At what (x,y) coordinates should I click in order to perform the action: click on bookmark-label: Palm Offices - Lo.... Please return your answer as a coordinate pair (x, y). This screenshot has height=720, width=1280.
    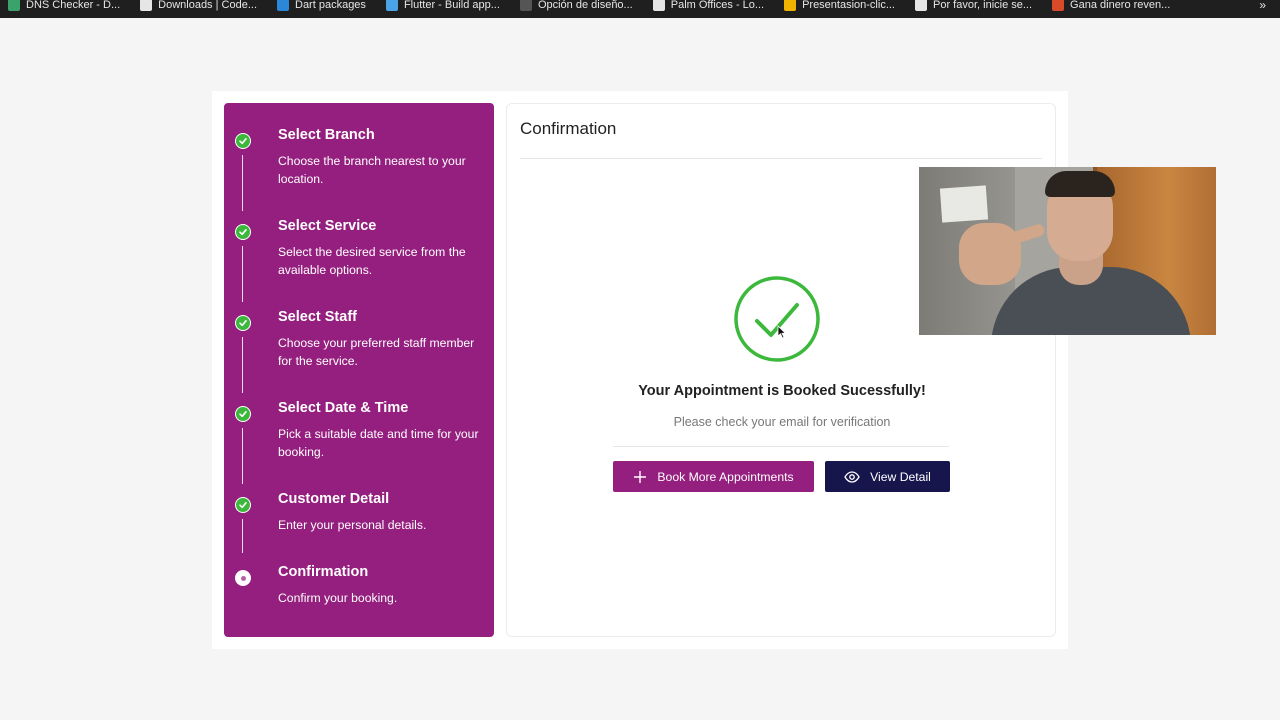
    Looking at the image, I should click on (717, 5).